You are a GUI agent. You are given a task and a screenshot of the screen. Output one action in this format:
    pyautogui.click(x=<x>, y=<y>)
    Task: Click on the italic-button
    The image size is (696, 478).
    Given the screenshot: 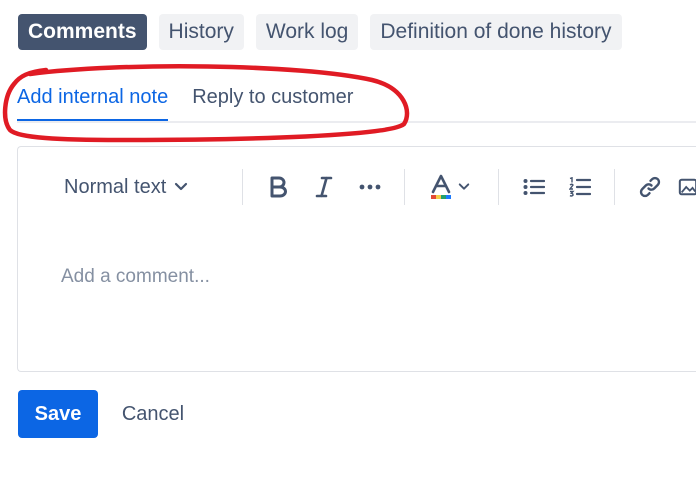 What is the action you would take?
    pyautogui.click(x=324, y=187)
    